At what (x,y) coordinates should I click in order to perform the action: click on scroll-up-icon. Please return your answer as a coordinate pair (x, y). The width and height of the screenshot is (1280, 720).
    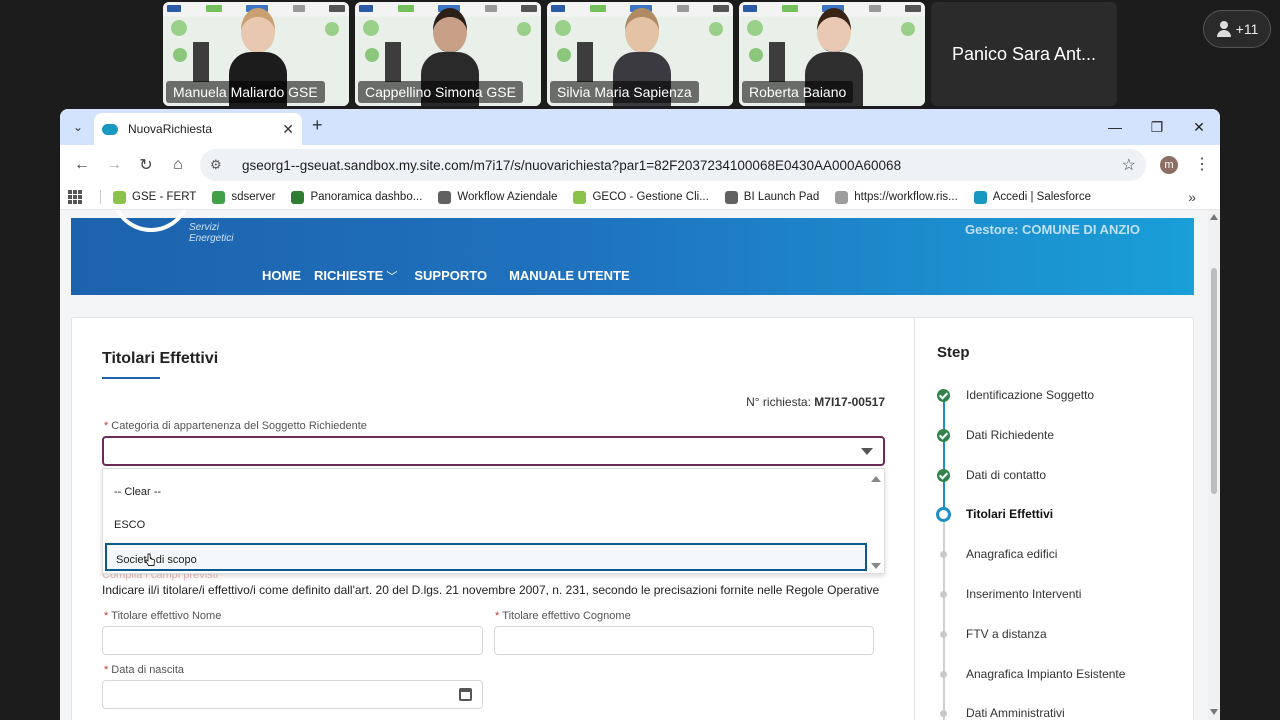
    Looking at the image, I should click on (876, 479).